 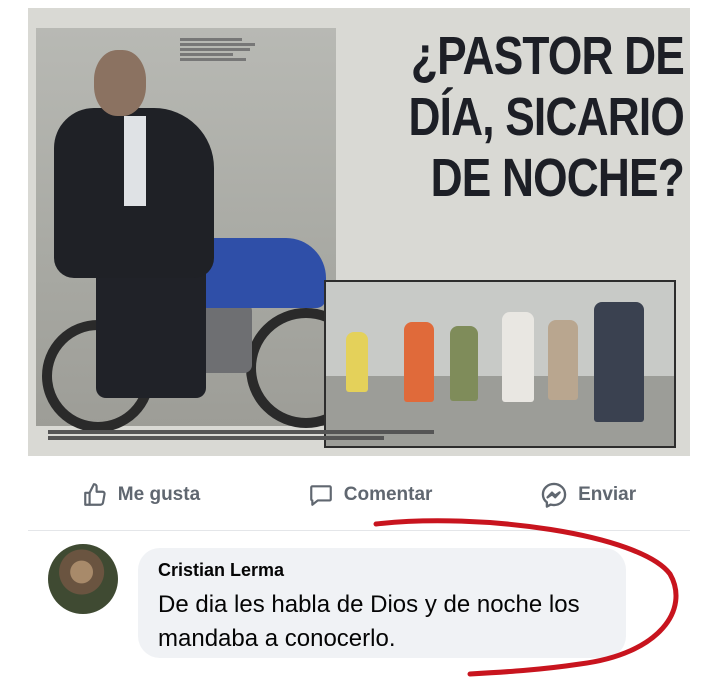 I want to click on man-head, so click(x=120, y=83).